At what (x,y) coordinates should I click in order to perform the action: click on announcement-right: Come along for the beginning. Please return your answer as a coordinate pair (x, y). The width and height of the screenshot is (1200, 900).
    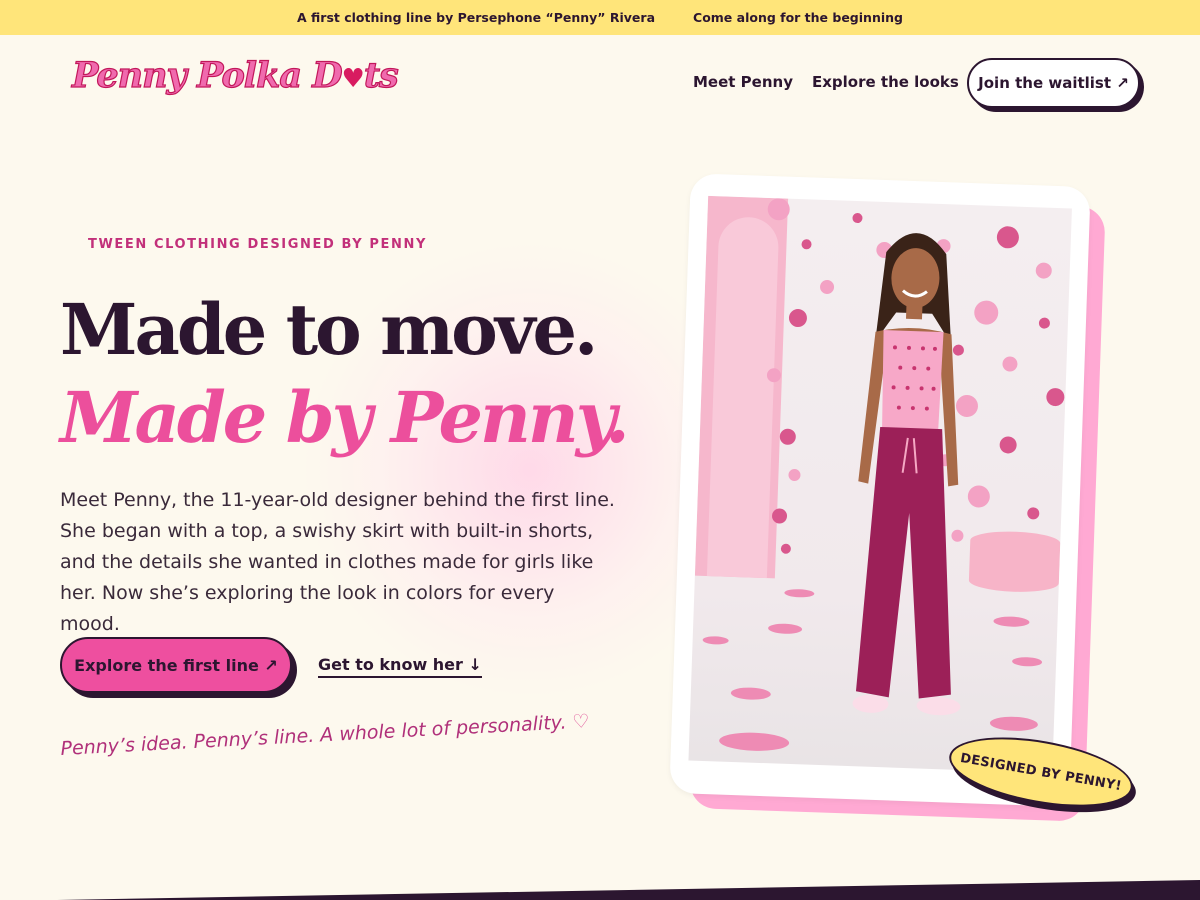
    Looking at the image, I should click on (798, 17).